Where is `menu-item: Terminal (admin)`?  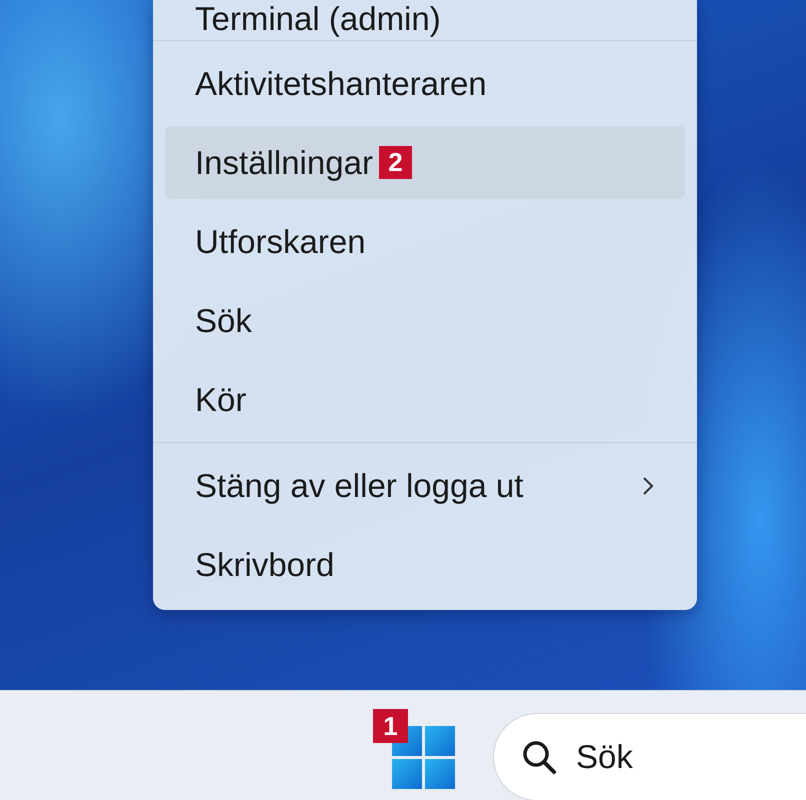
menu-item: Terminal (admin) is located at coordinates (425, 19).